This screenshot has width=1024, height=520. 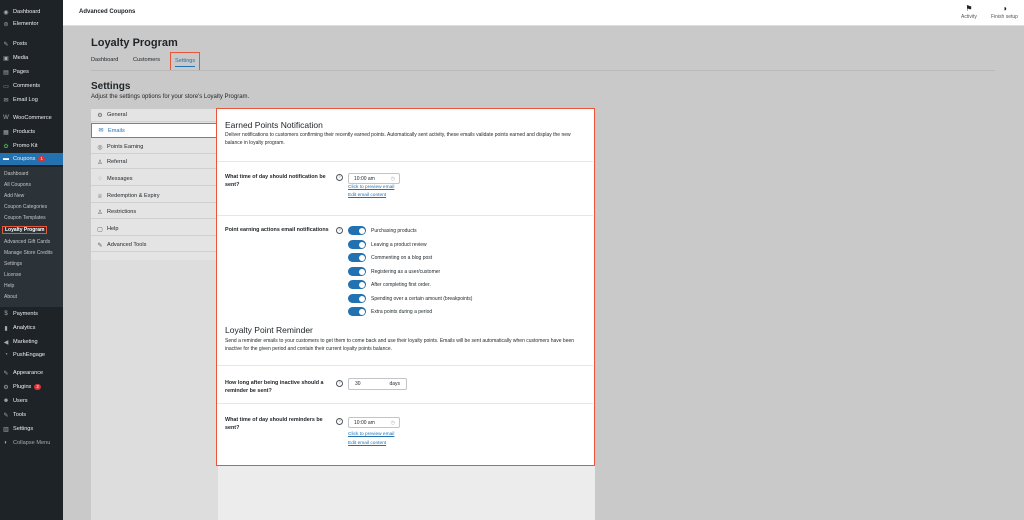 I want to click on email-icon: ✉, so click(x=6, y=100).